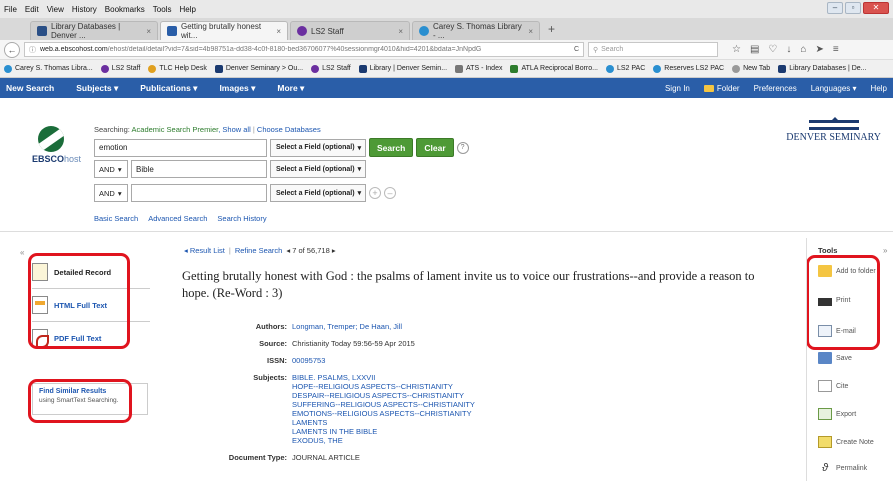  What do you see at coordinates (318, 193) in the screenshot?
I see `field-select-3: Select a Field (optional) ▾` at bounding box center [318, 193].